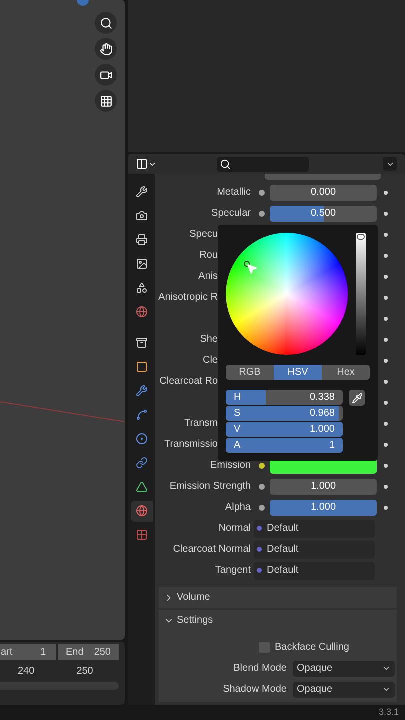 This screenshot has height=720, width=405. Describe the element at coordinates (142, 164) in the screenshot. I see `properties-icon` at that location.